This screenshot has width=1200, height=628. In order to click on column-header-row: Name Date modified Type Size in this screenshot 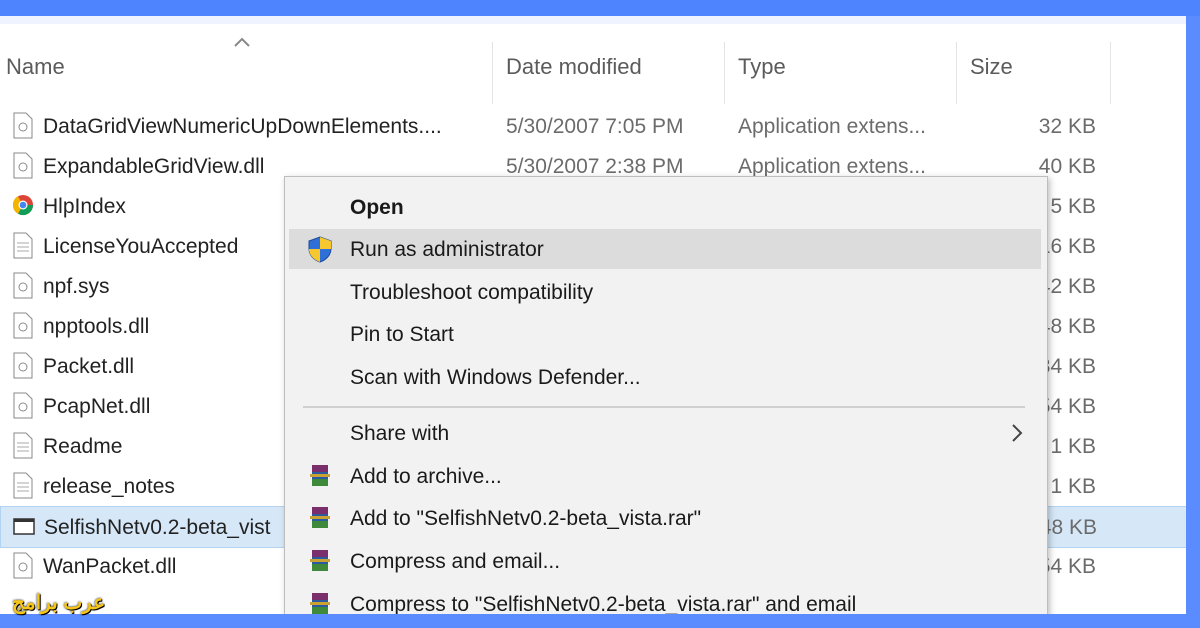, I will do `click(593, 64)`.